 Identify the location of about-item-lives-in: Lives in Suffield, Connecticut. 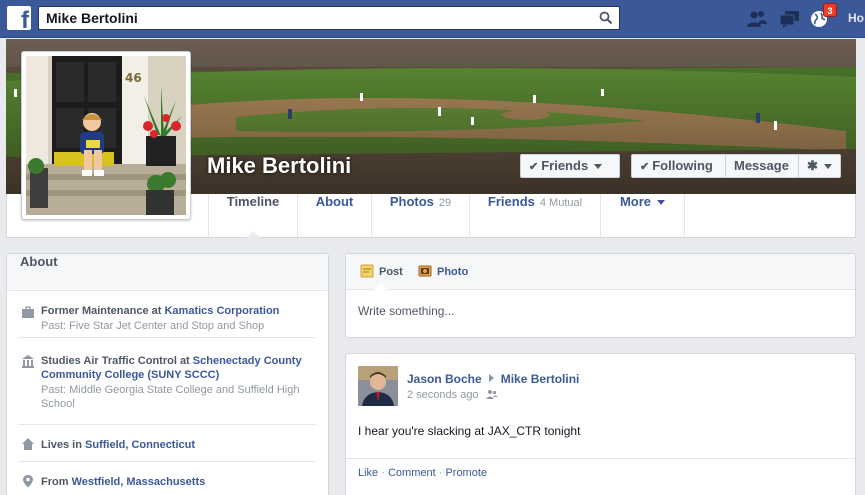
(167, 443).